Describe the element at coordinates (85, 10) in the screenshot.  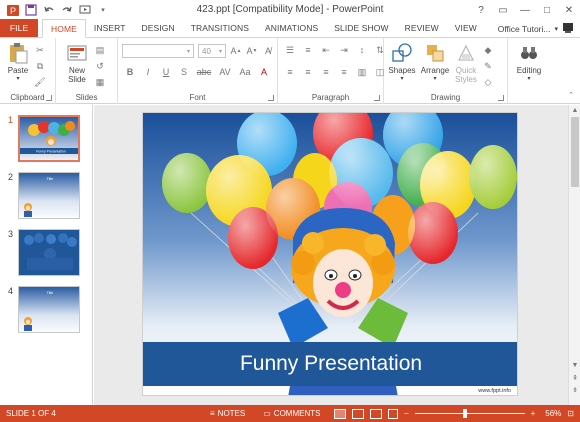
I see `start-slideshow-icon` at that location.